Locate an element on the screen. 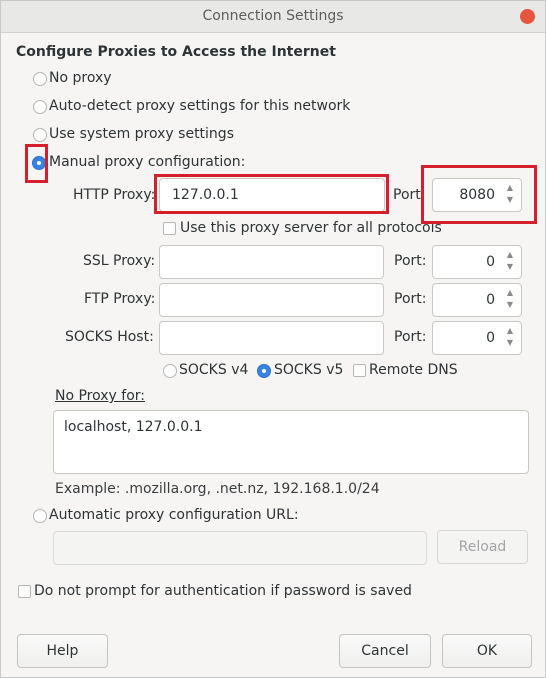 The image size is (546, 678). system-proxy-radio is located at coordinates (40, 135).